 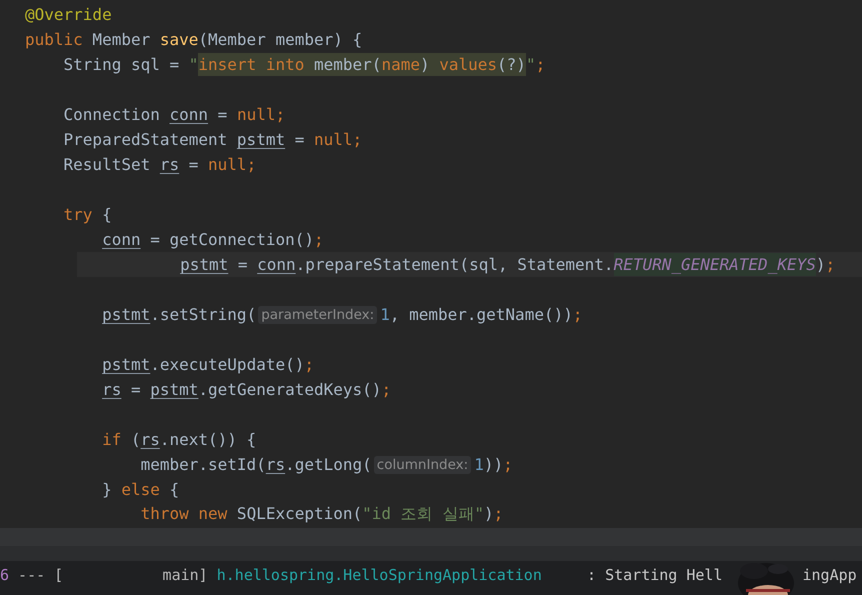 I want to click on code-text: conn = getConnection();, so click(x=213, y=239).